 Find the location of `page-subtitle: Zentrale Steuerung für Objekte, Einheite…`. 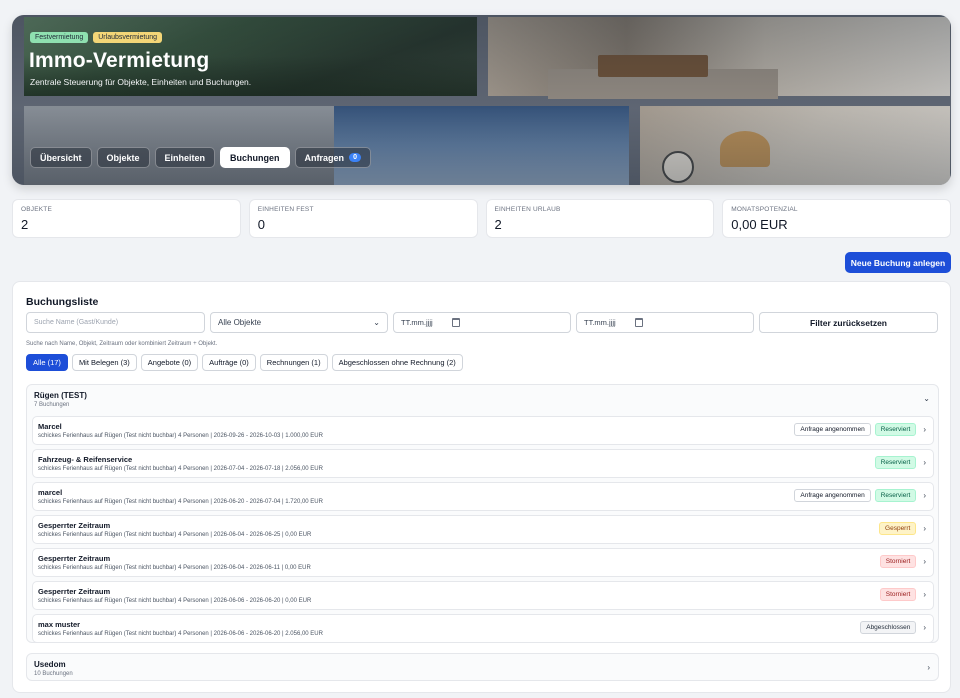

page-subtitle: Zentrale Steuerung für Objekte, Einheite… is located at coordinates (141, 82).